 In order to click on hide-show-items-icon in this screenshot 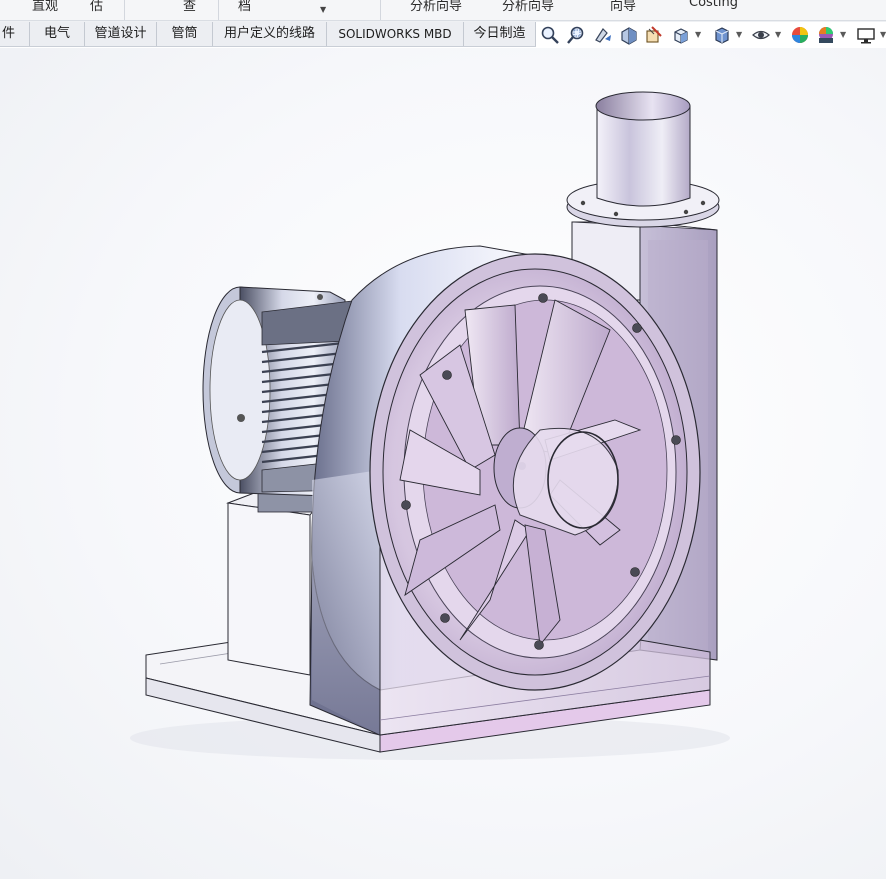, I will do `click(761, 35)`.